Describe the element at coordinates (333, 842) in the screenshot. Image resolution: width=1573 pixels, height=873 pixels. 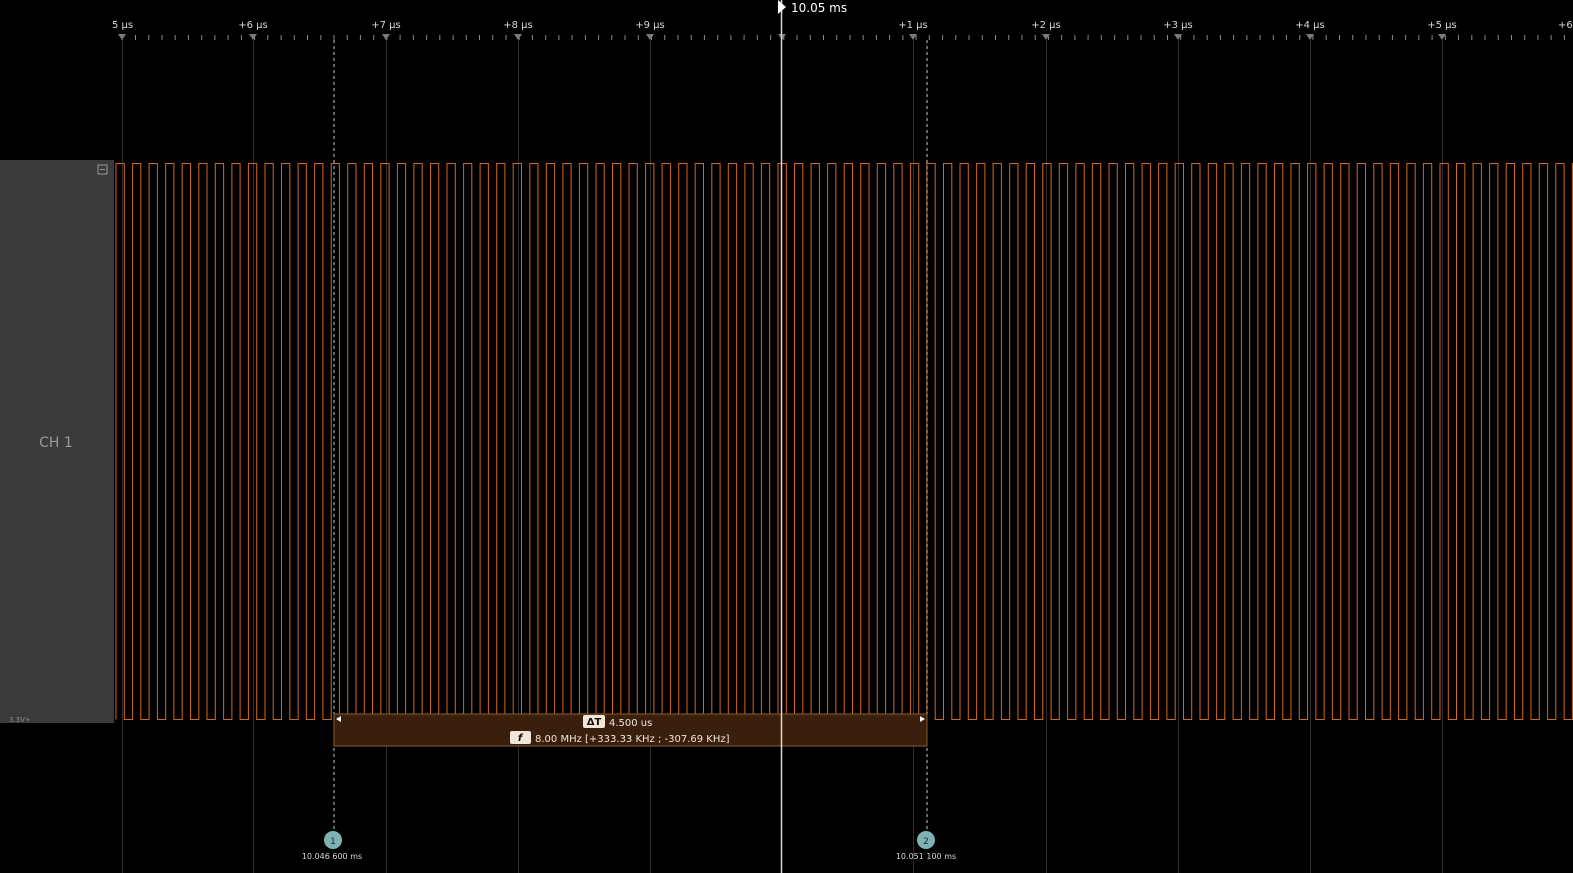
I see `marker-1-number: 1` at that location.